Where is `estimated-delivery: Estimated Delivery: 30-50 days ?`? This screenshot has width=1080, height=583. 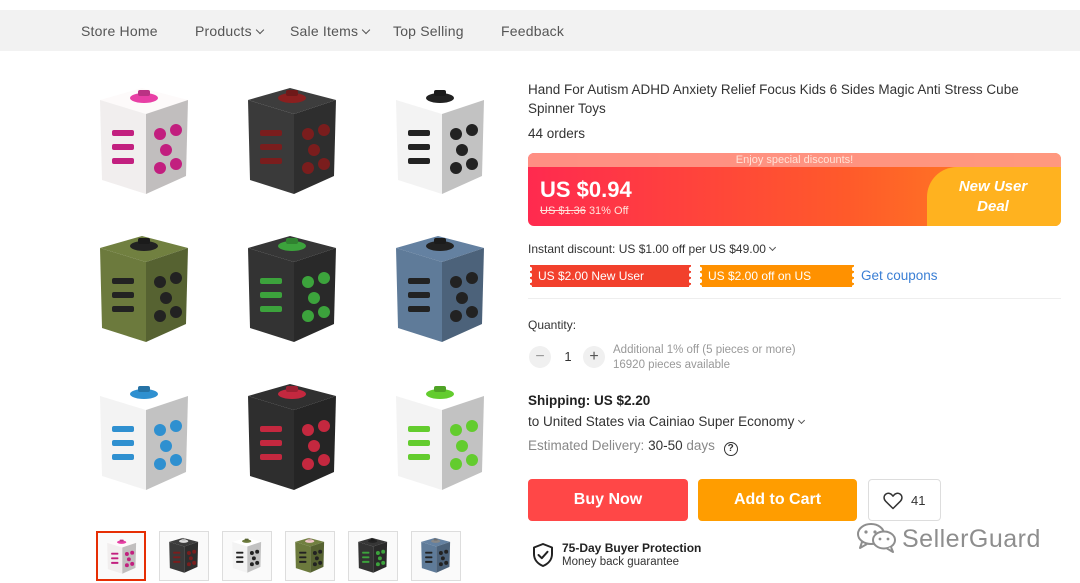
estimated-delivery: Estimated Delivery: 30-50 days ? is located at coordinates (633, 447).